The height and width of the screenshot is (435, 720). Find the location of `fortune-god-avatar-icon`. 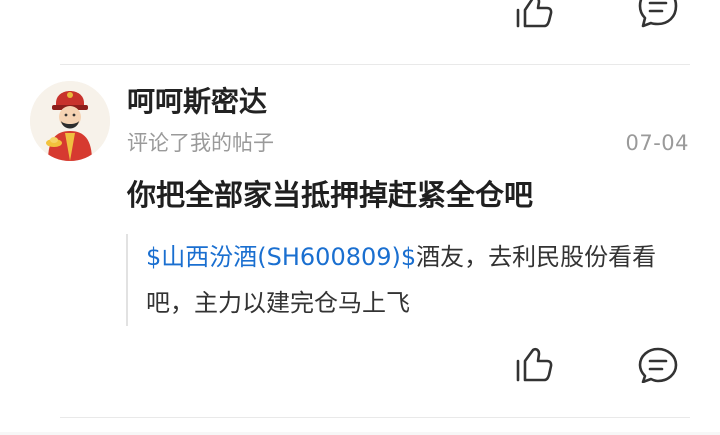

fortune-god-avatar-icon is located at coordinates (70, 121).